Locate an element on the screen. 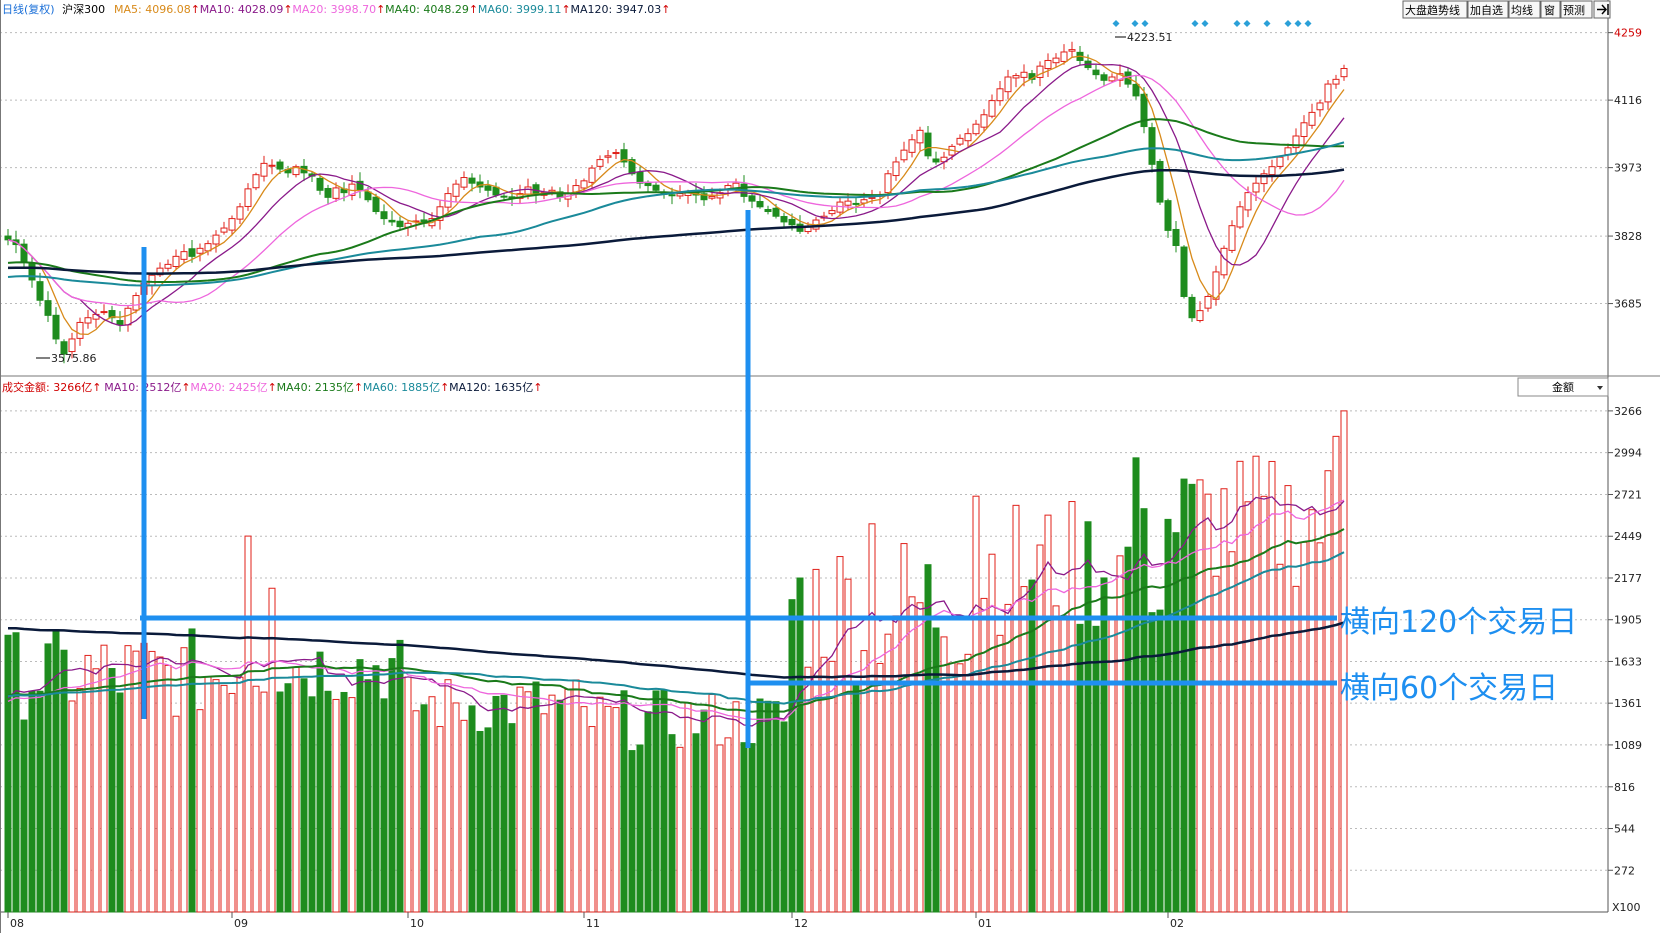 Image resolution: width=1660 pixels, height=933 pixels. annotation-120-days: 横向120个交易日 is located at coordinates (1458, 622).